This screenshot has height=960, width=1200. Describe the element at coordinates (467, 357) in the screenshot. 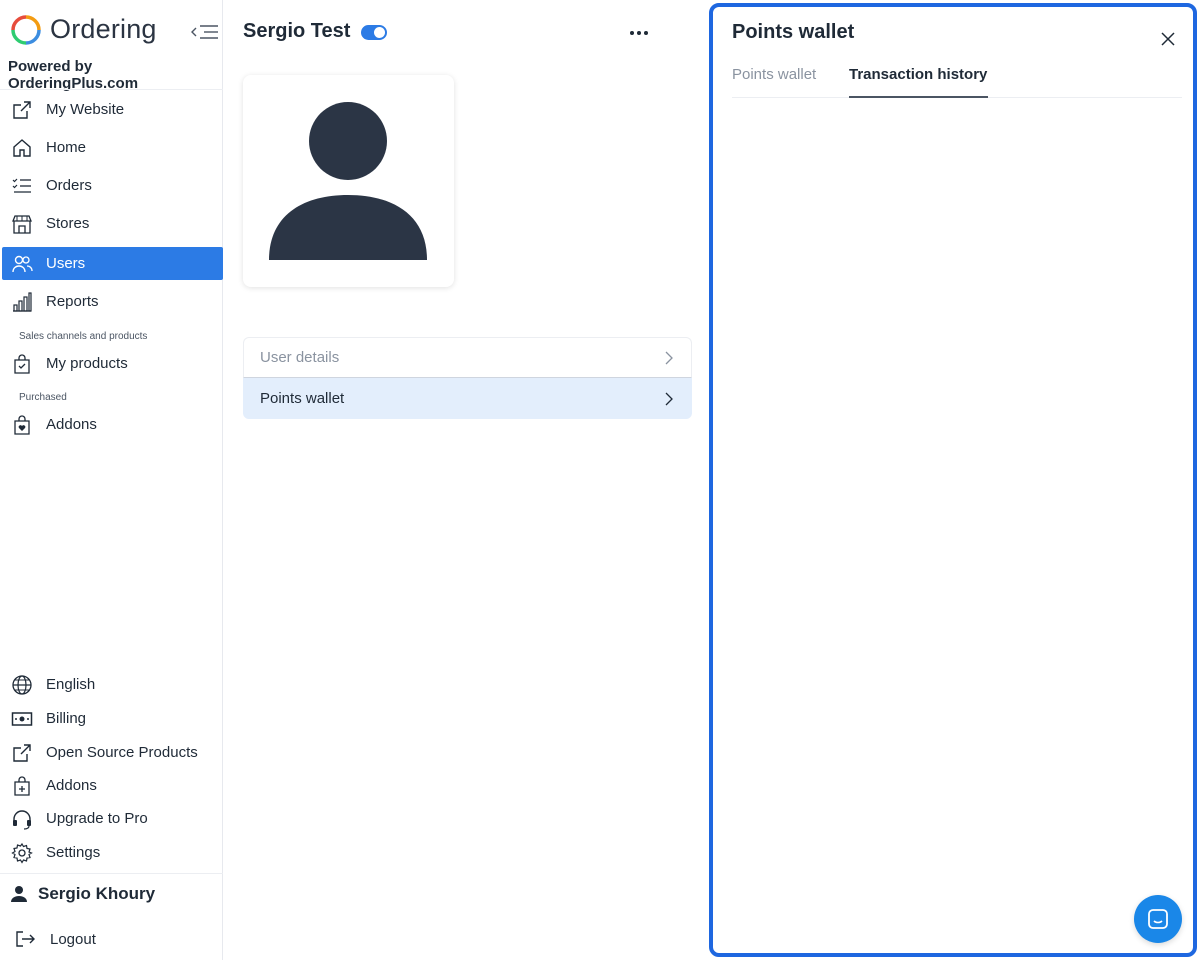

I see `menu-user-details: User details` at that location.